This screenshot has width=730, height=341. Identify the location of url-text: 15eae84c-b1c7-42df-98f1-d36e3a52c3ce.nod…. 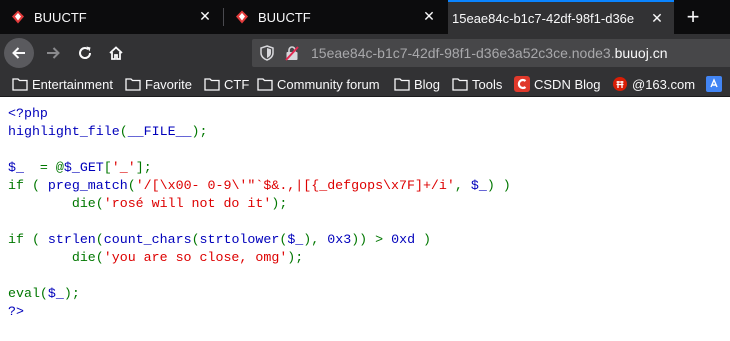
(489, 53).